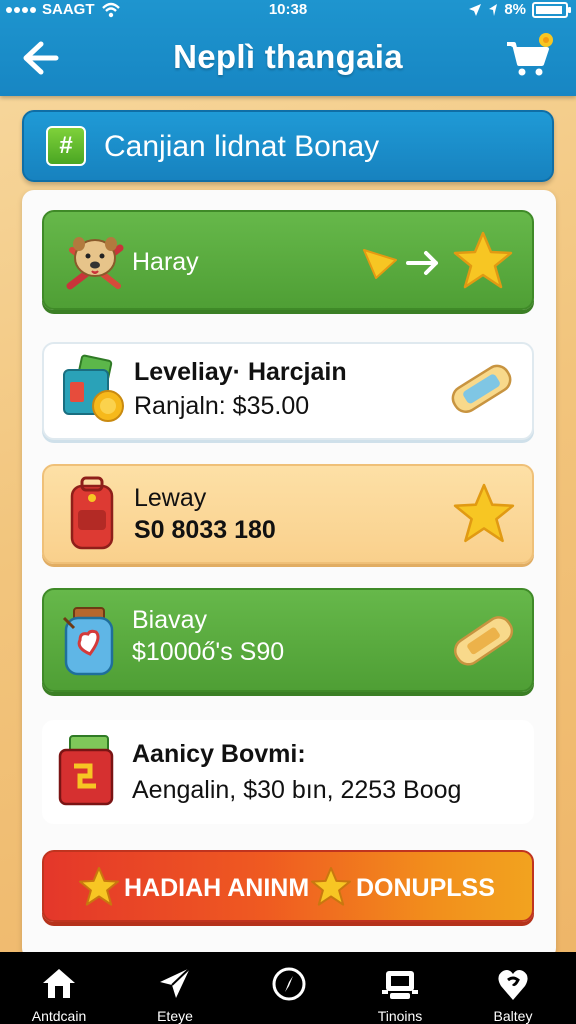  What do you see at coordinates (66, 146) in the screenshot?
I see `hash-badge-icon: #` at bounding box center [66, 146].